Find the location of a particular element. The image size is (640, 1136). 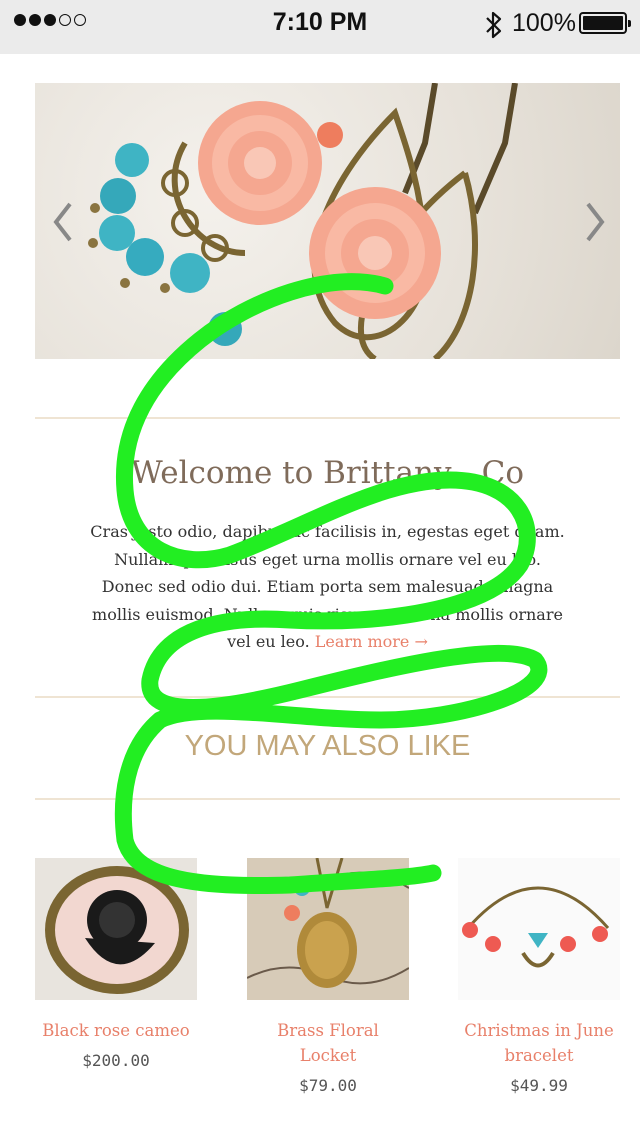

product-name: Brass Floral Locket is located at coordinates (328, 1043).